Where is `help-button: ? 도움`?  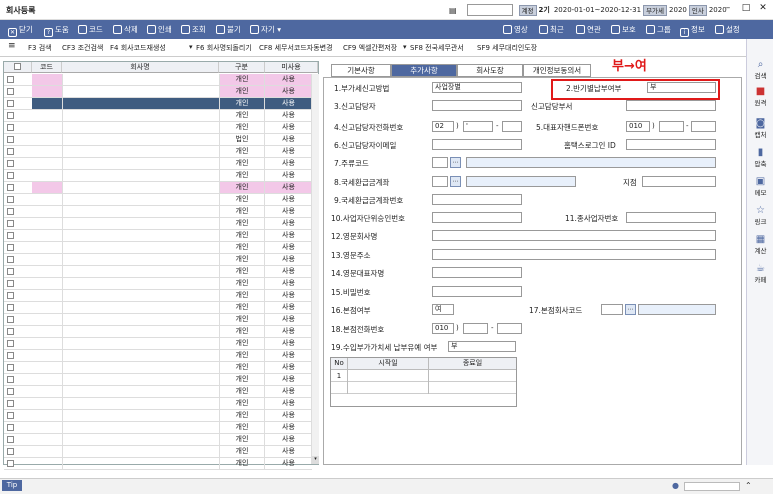 help-button: ? 도움 is located at coordinates (56, 30).